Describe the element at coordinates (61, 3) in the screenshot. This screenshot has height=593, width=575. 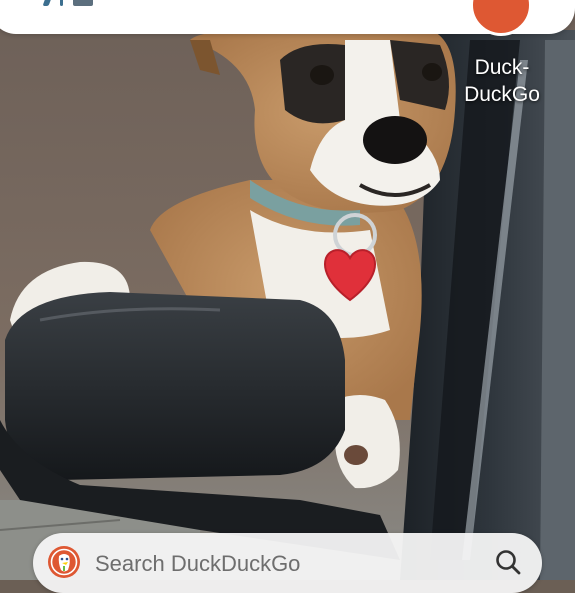
I see `network-icon` at that location.